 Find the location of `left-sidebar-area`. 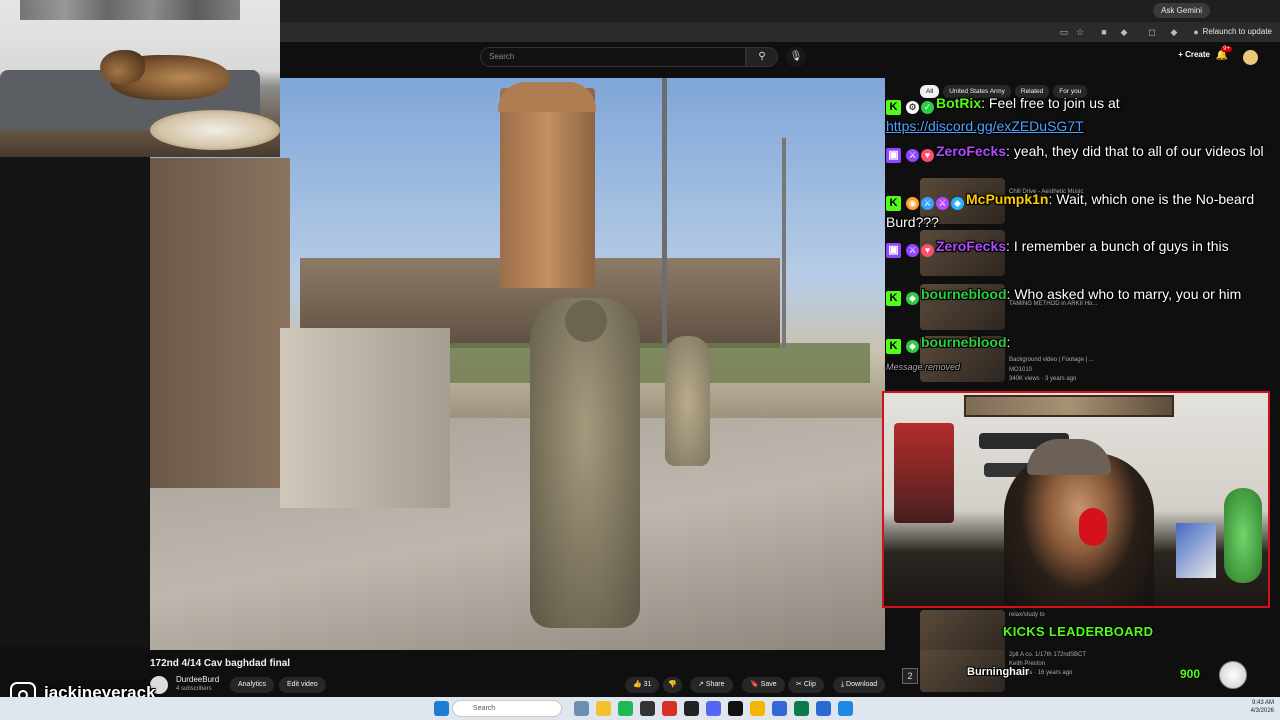

left-sidebar-area is located at coordinates (75, 402).